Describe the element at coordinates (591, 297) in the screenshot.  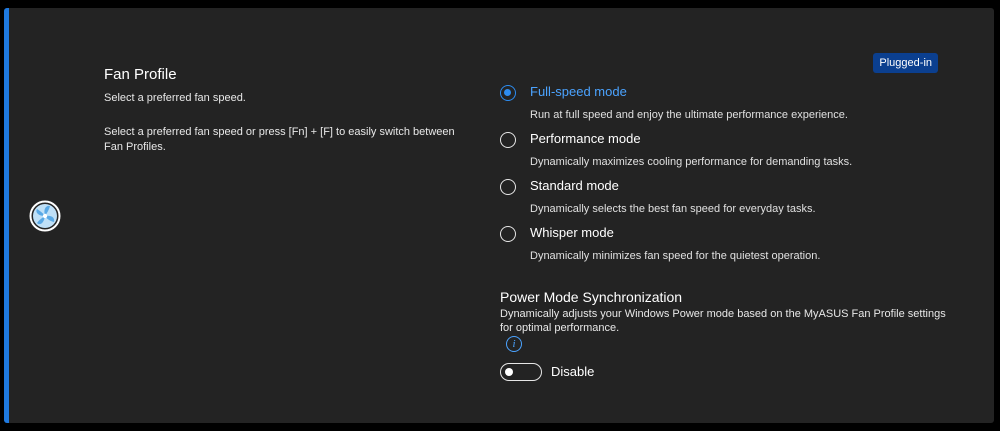
I see `power-sync-title: Power Mode Synchronization` at that location.